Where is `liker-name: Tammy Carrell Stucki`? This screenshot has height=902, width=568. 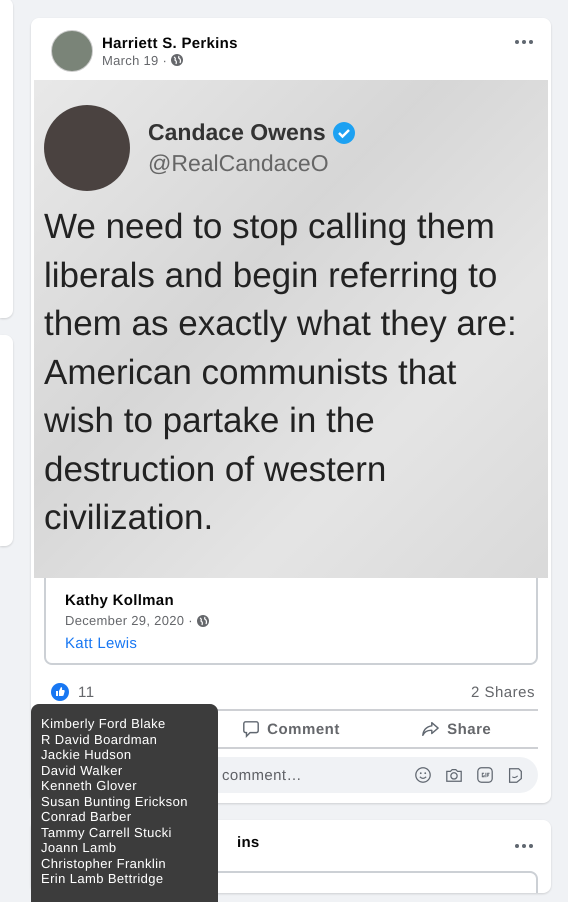 liker-name: Tammy Carrell Stucki is located at coordinates (107, 832).